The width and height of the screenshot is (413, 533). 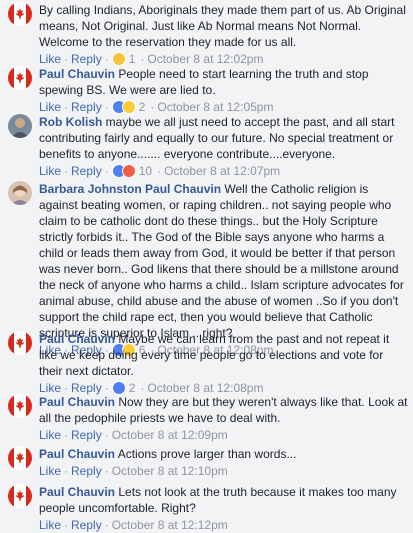 I want to click on angry-reaction-icon, so click(x=128, y=171).